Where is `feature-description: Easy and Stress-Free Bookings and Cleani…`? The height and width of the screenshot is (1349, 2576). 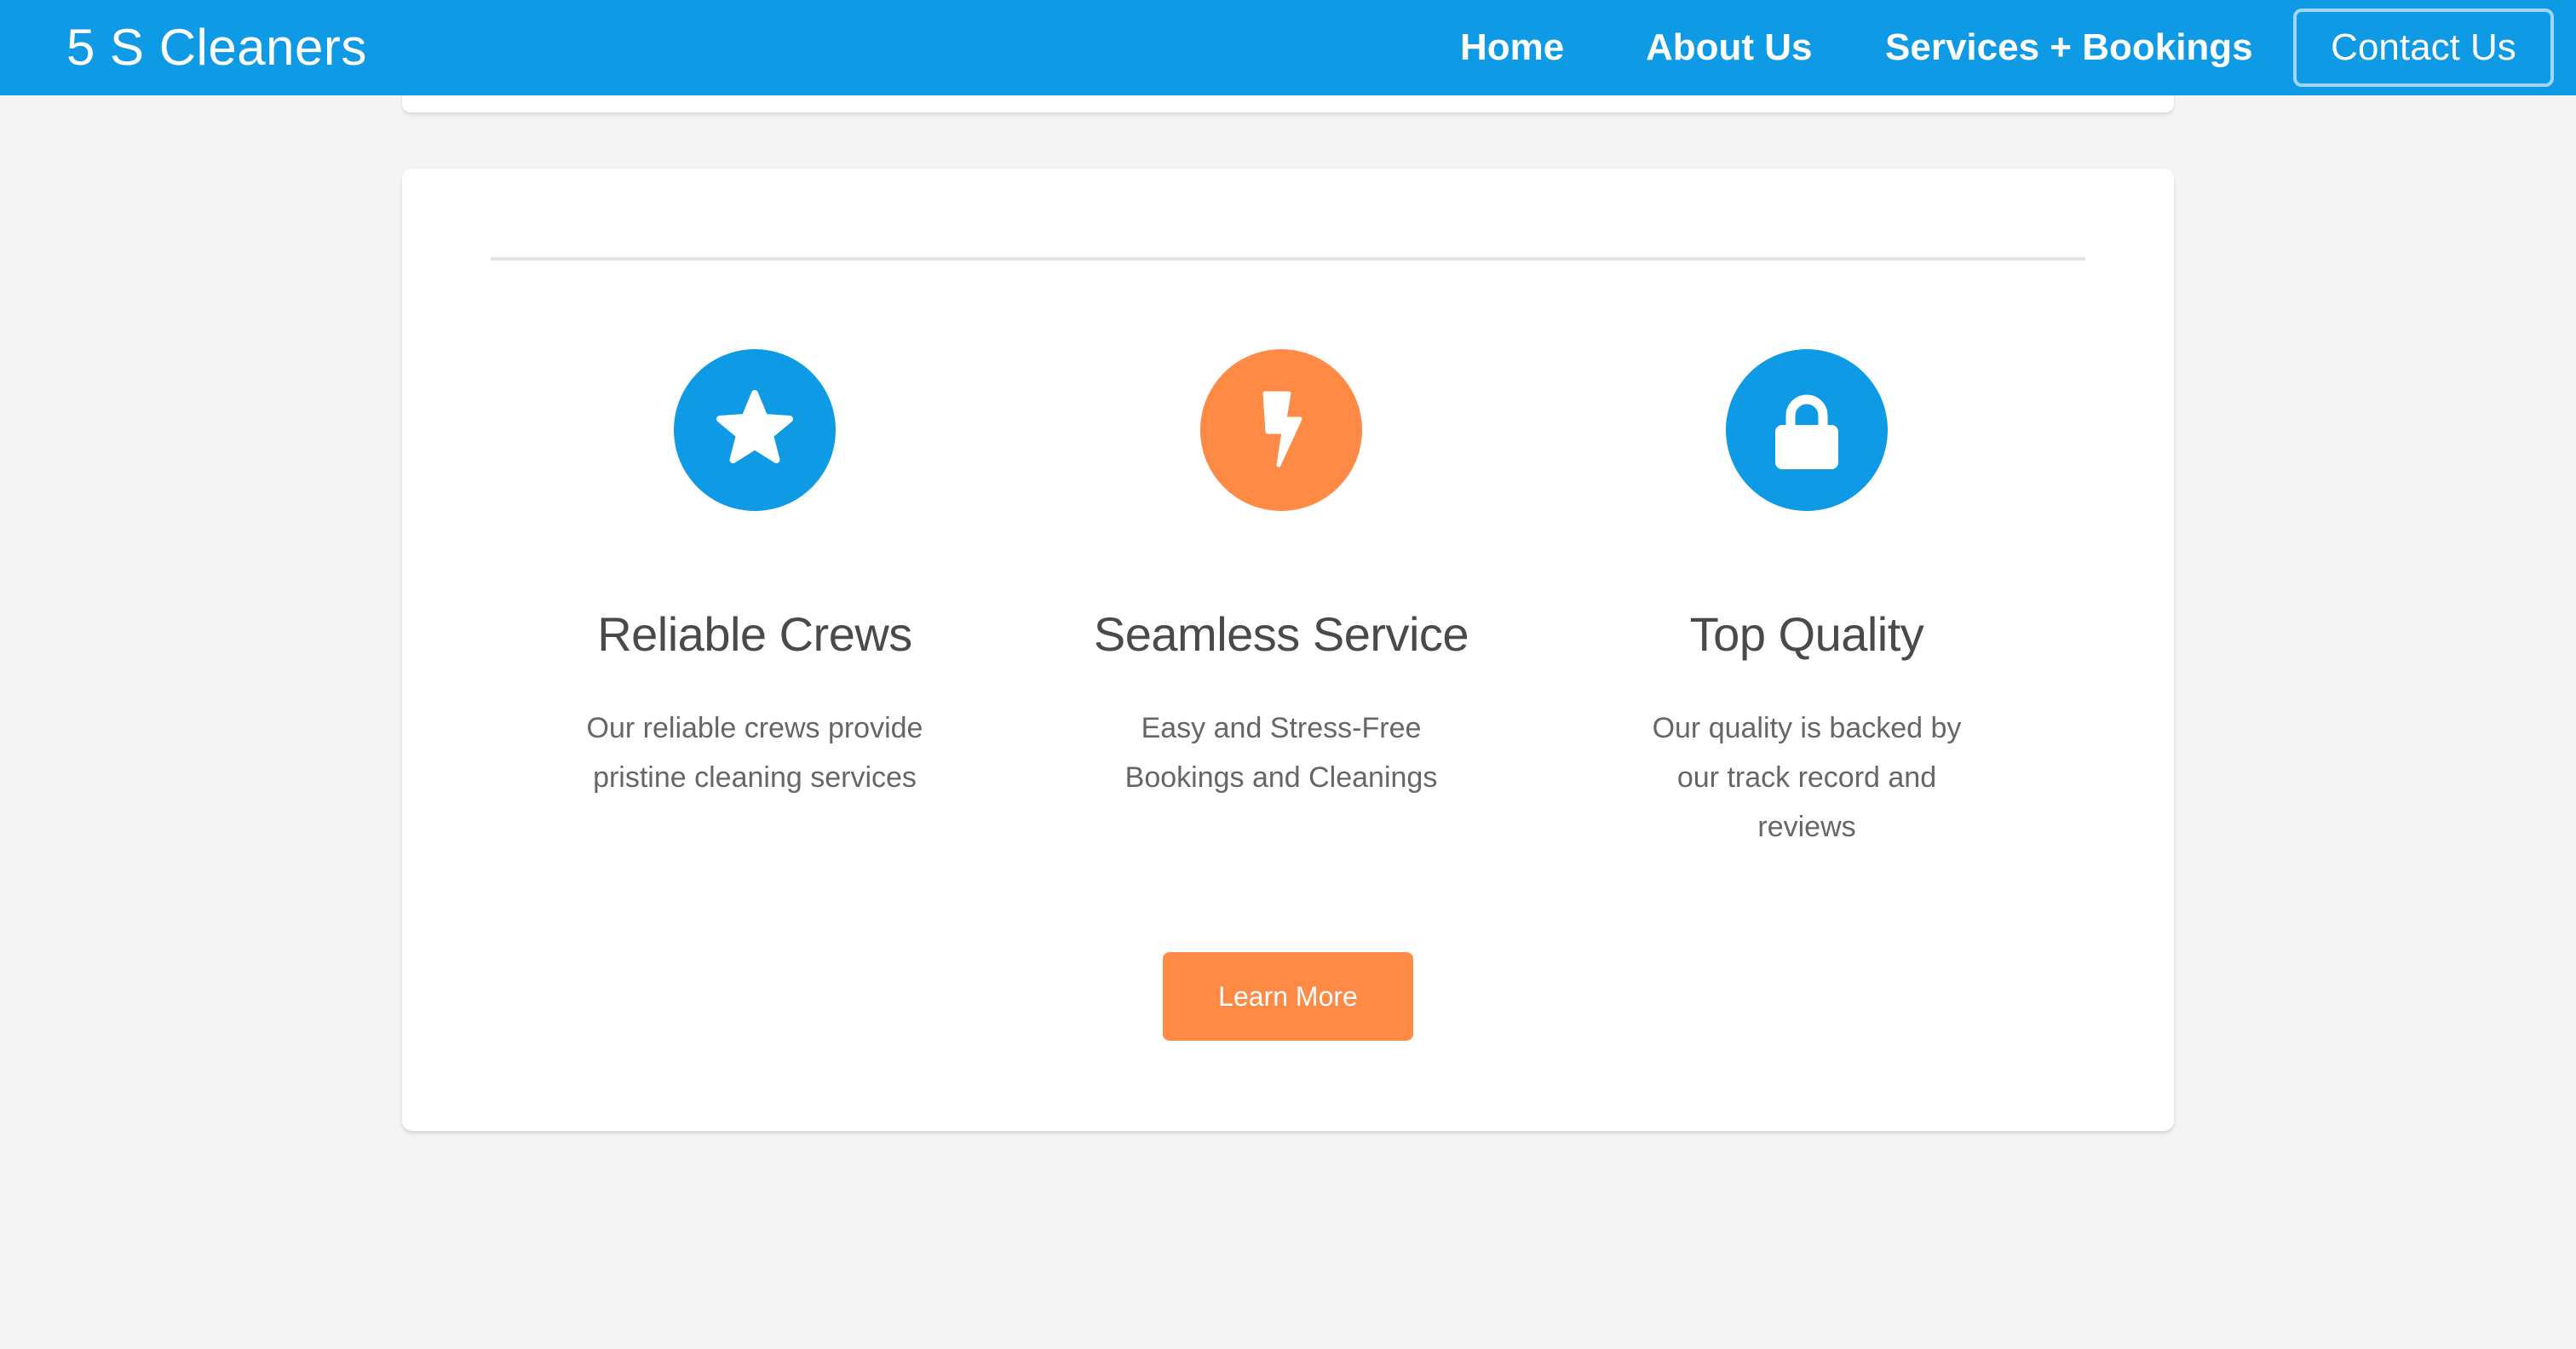
feature-description: Easy and Stress-Free Bookings and Cleani… is located at coordinates (1281, 753).